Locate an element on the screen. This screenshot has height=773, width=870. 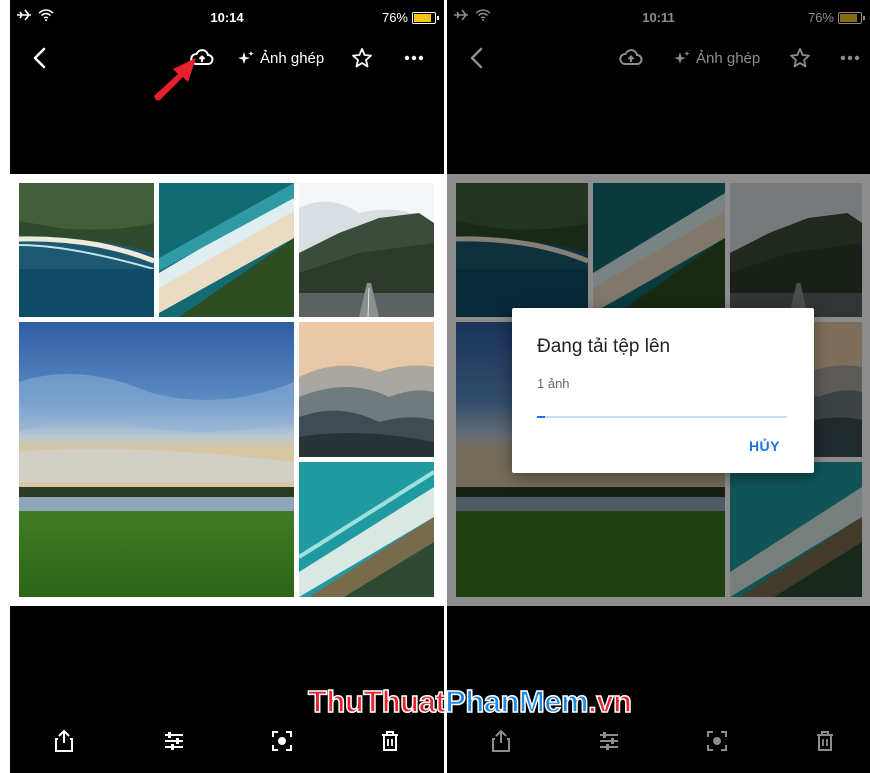
photo-aerial-beach is located at coordinates (226, 250).